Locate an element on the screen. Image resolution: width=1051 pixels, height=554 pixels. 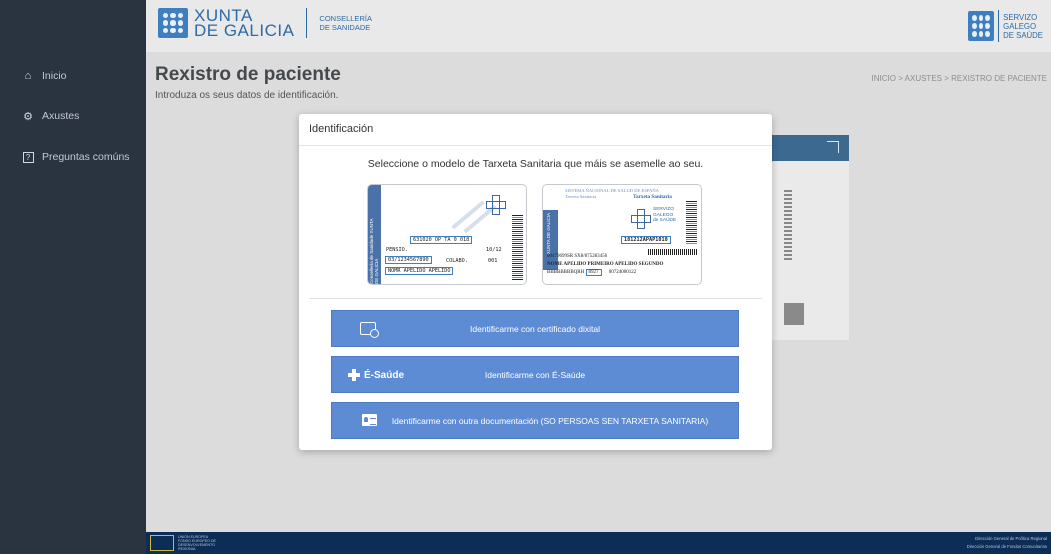
xunta-logo: XUNTA DE GALICIA CONSELLERÍA DE SANIDADE is located at coordinates (265, 23).